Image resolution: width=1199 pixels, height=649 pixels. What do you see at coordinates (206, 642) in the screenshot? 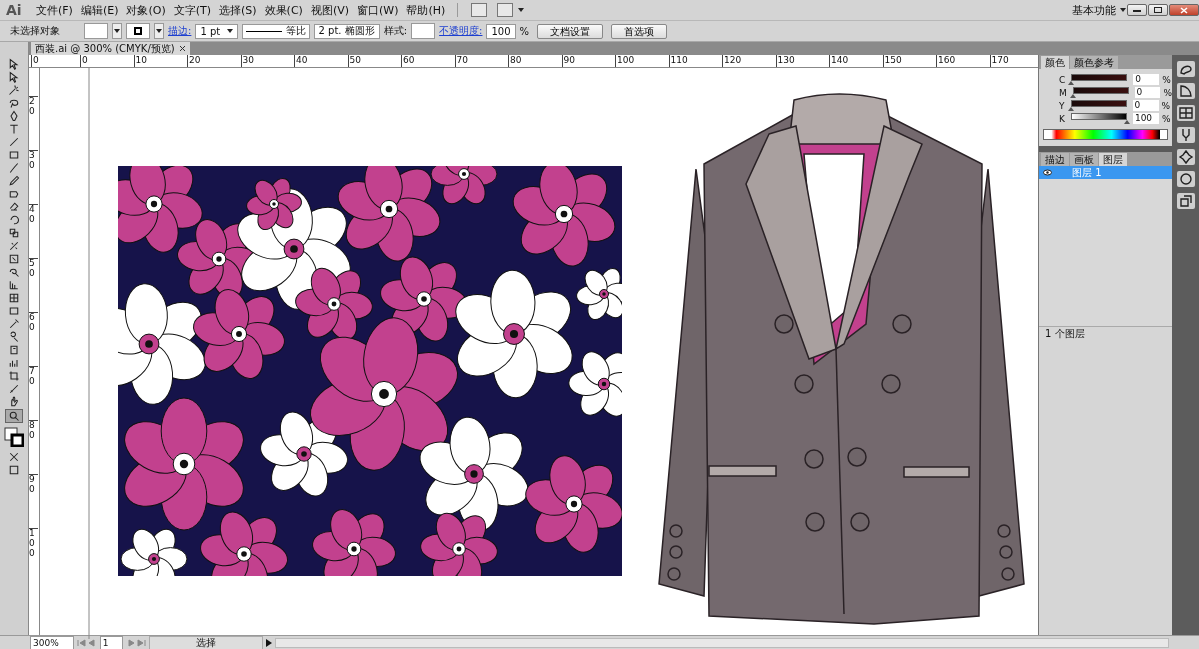
I see `current-tool-status: 选择` at bounding box center [206, 642].